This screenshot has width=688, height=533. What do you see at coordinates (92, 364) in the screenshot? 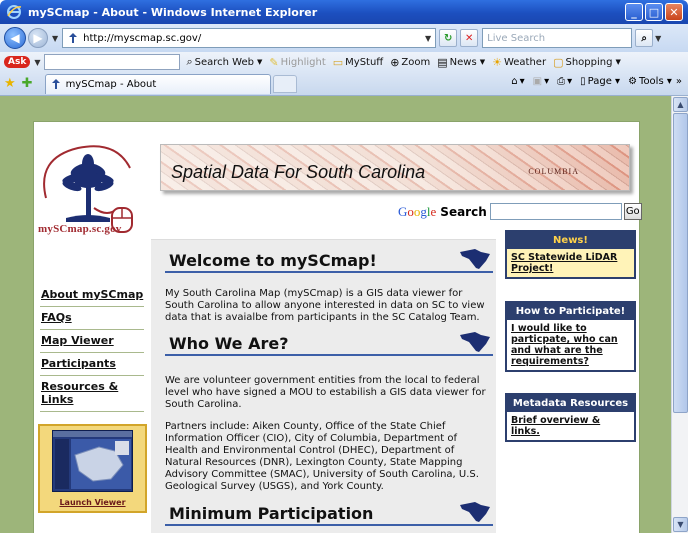
I see `nav-participants: Participants` at bounding box center [92, 364].